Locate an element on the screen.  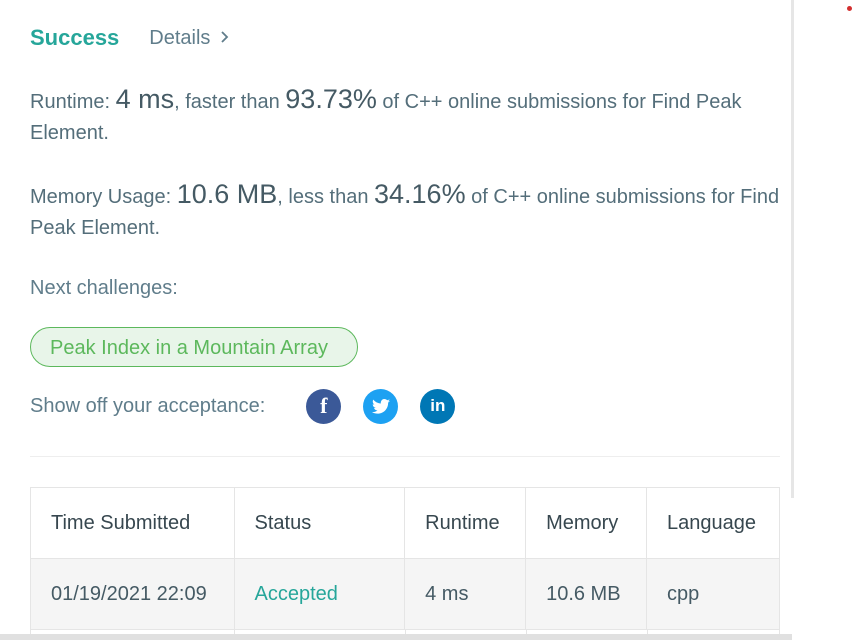
runtime-mid: , faster than is located at coordinates (230, 102).